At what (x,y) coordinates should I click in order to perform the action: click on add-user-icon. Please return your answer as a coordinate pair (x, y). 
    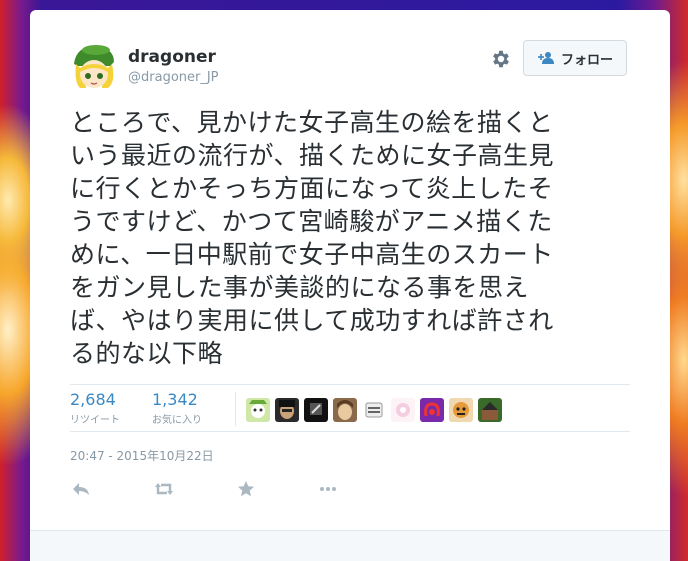
    Looking at the image, I should click on (546, 58).